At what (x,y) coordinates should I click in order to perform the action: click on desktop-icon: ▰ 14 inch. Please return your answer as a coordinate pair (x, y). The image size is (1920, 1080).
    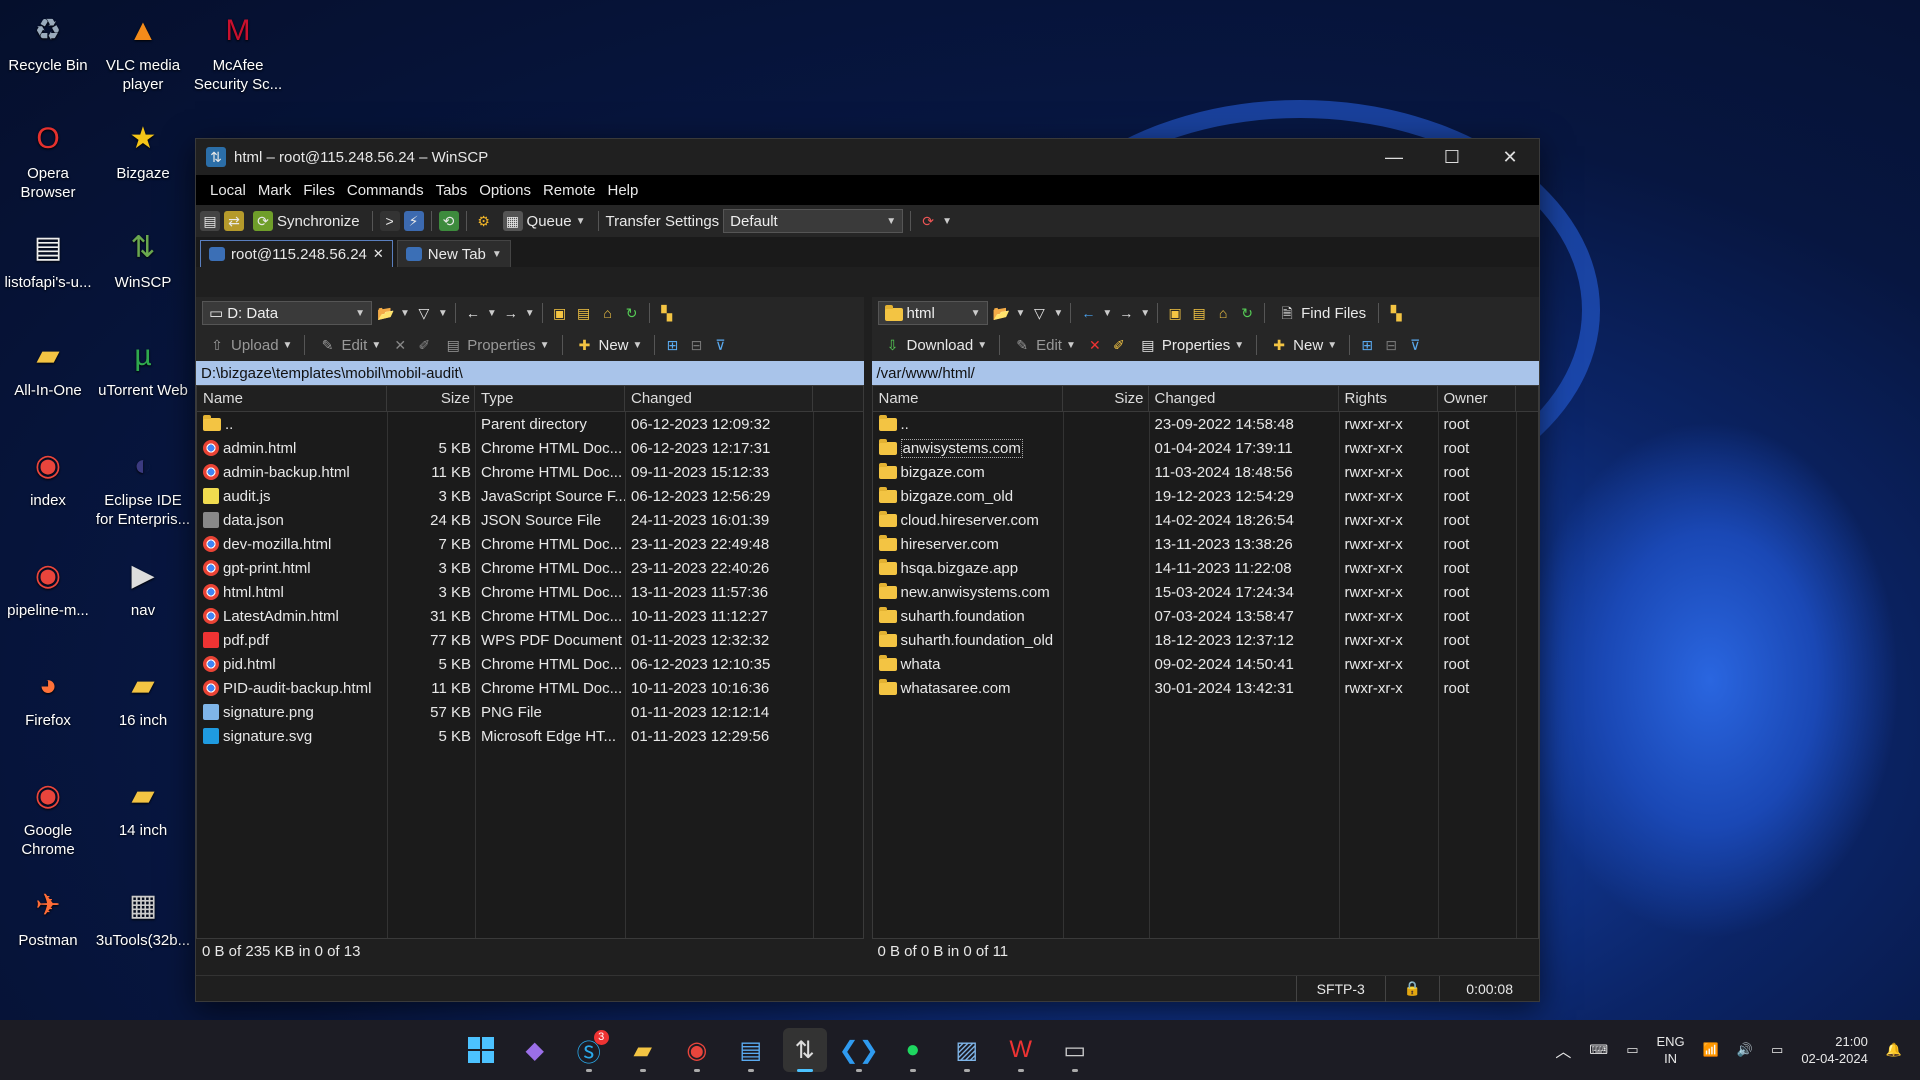
    Looking at the image, I should click on (143, 806).